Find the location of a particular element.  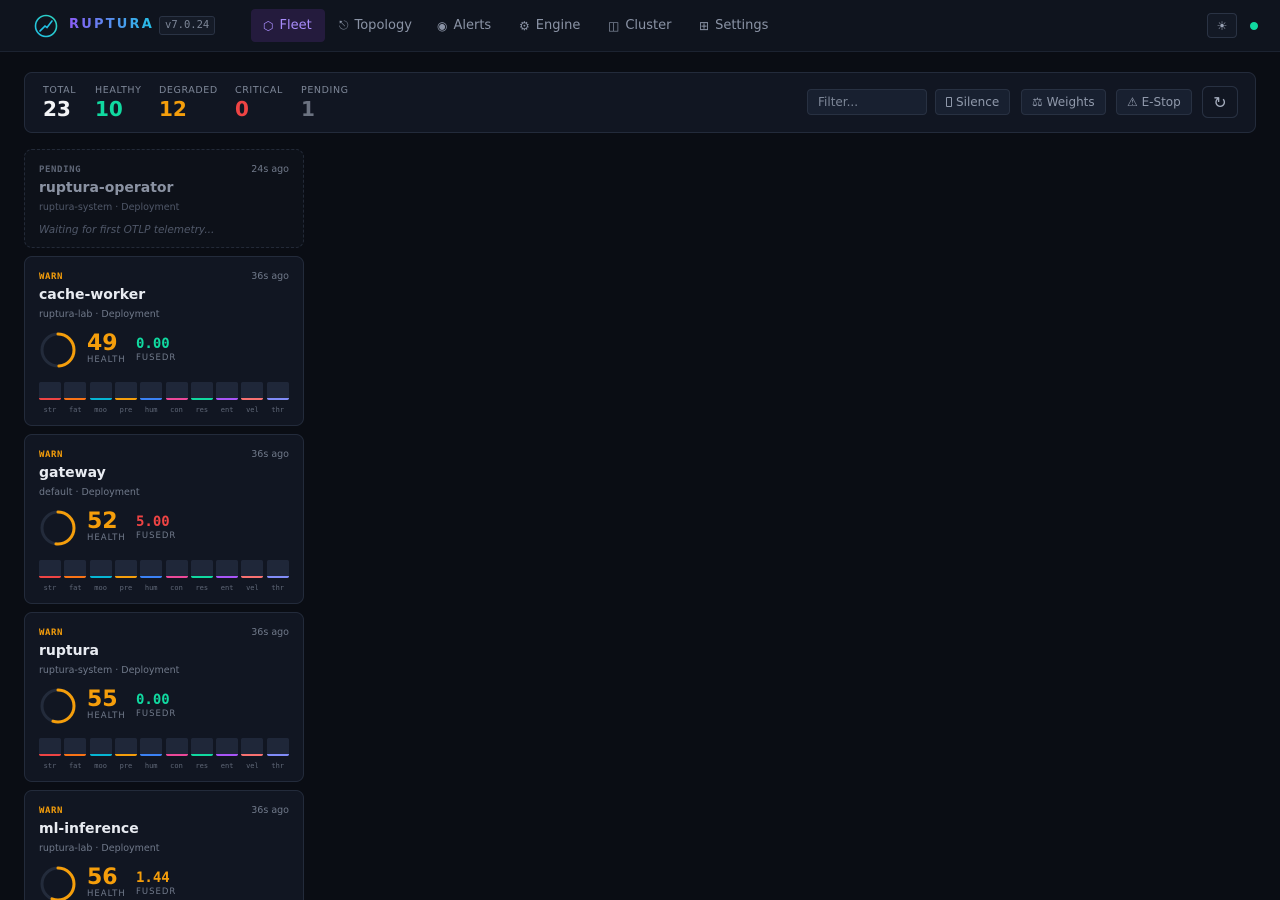

health-gauge is located at coordinates (58, 350).